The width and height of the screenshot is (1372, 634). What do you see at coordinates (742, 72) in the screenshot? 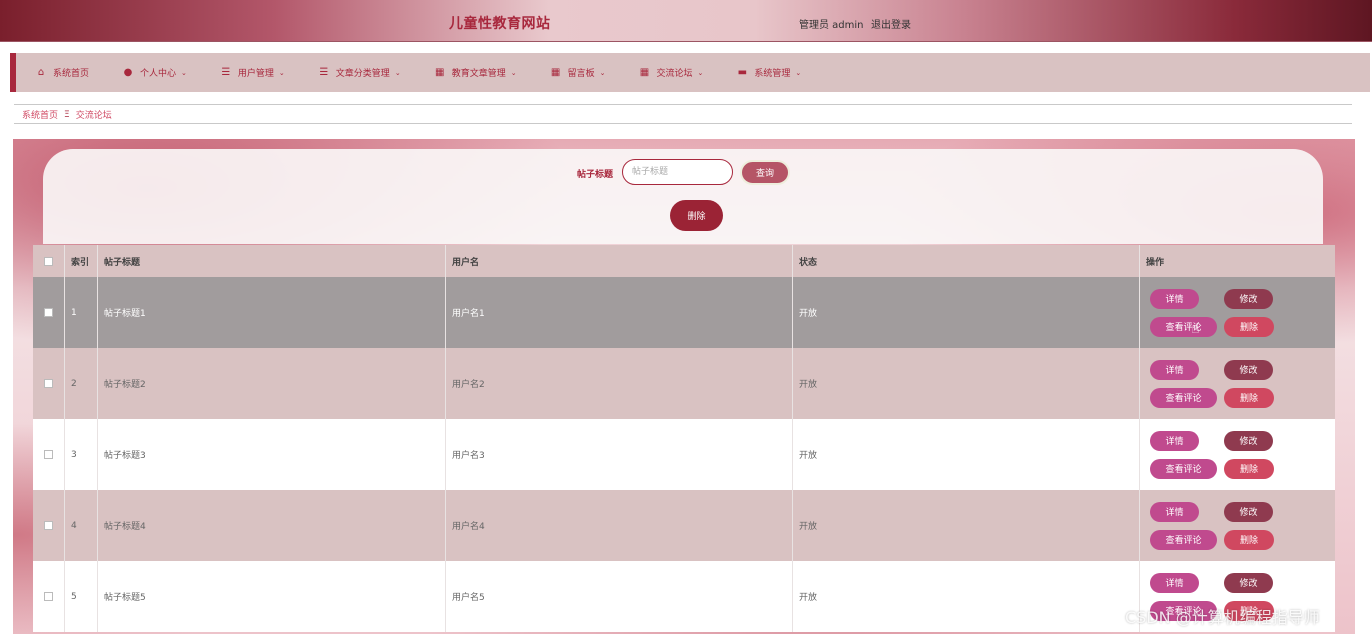
I see `ticket-icon: ▬` at bounding box center [742, 72].